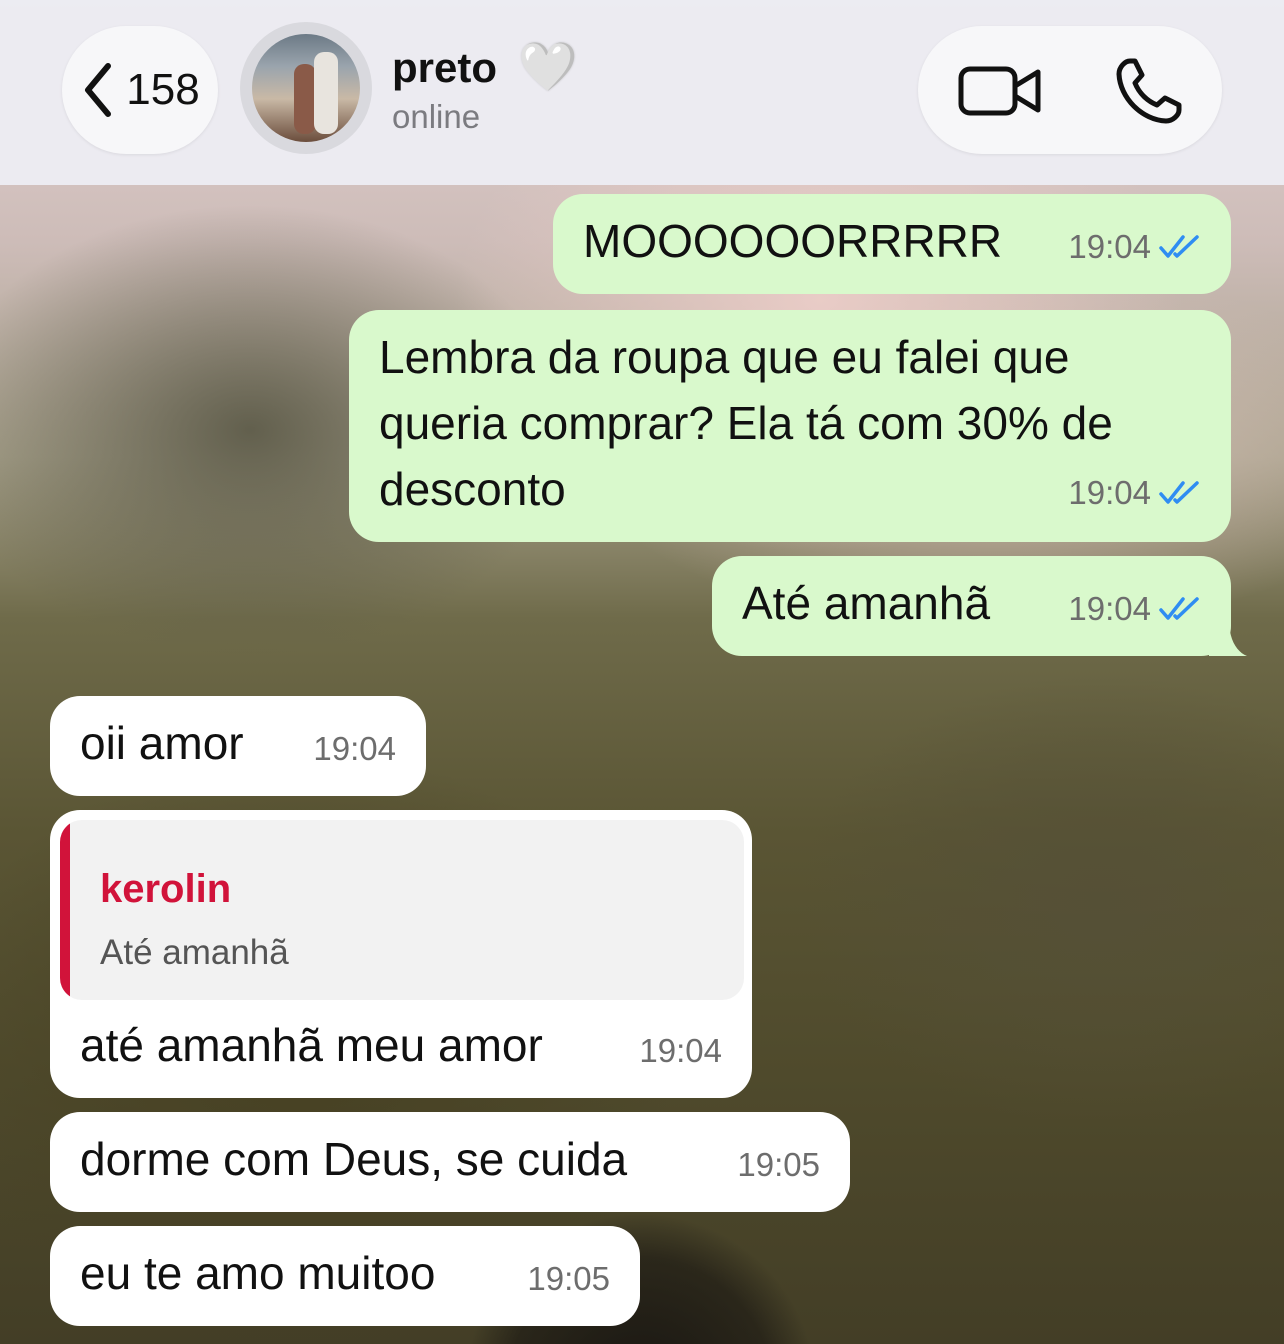 The width and height of the screenshot is (1284, 1344). Describe the element at coordinates (258, 1273) in the screenshot. I see `message-text: eu te amo muitoo` at that location.